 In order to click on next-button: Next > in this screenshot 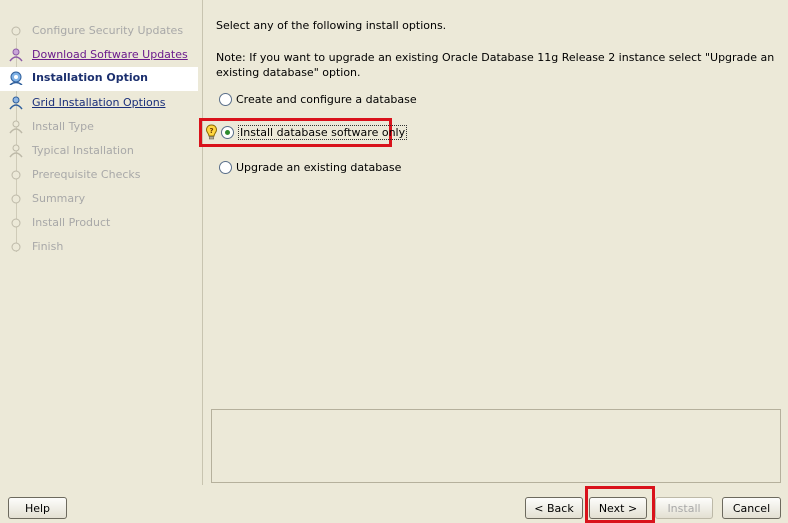, I will do `click(618, 508)`.